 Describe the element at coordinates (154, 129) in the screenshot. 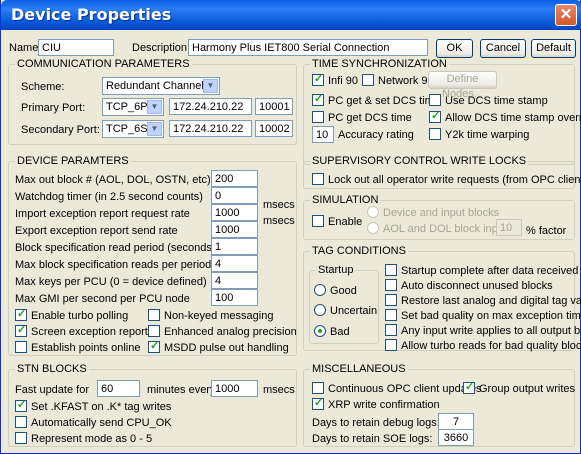

I see `chevron-down-icon: ▼` at that location.